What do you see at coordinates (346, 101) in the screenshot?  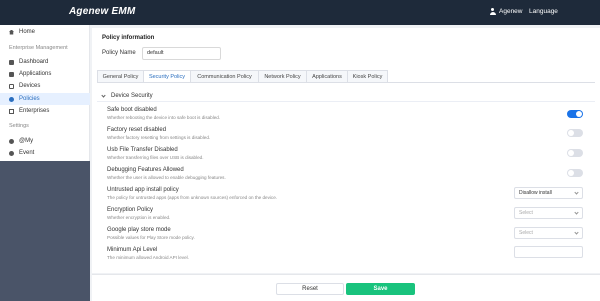 I see `section-divider` at bounding box center [346, 101].